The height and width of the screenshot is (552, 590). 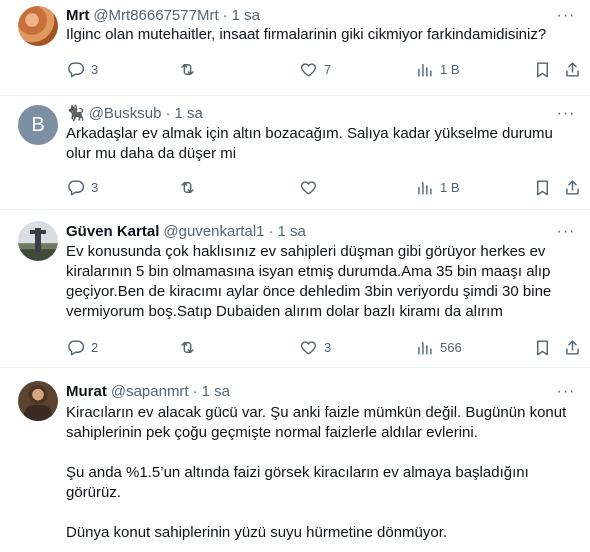 I want to click on action-bar: 3 1 B, so click(x=319, y=187).